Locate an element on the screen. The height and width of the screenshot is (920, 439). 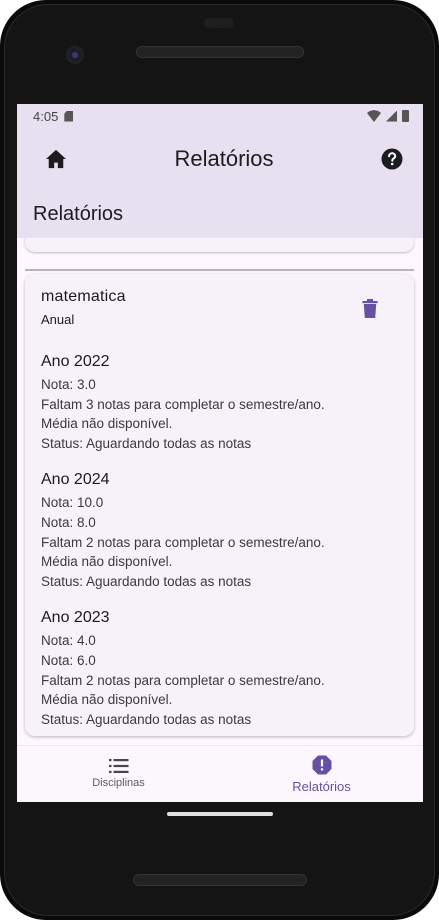
nav-label-disciplinas: Disciplinas is located at coordinates (118, 783).